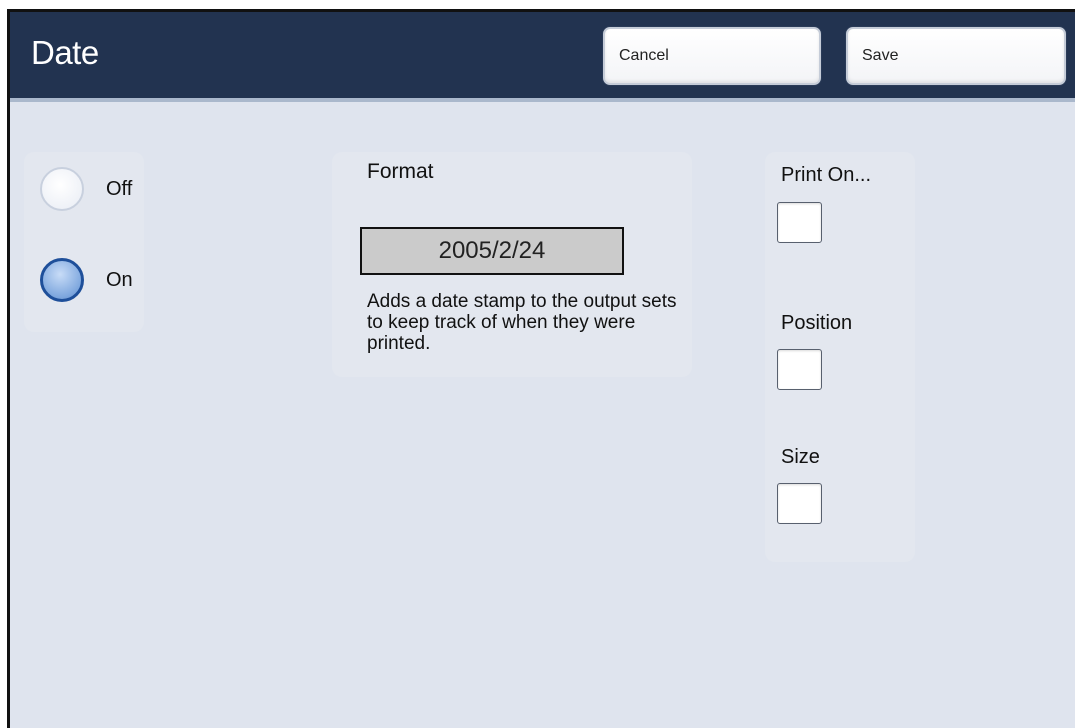 This screenshot has height=728, width=1075. What do you see at coordinates (119, 188) in the screenshot?
I see `radio-off-label: Off` at bounding box center [119, 188].